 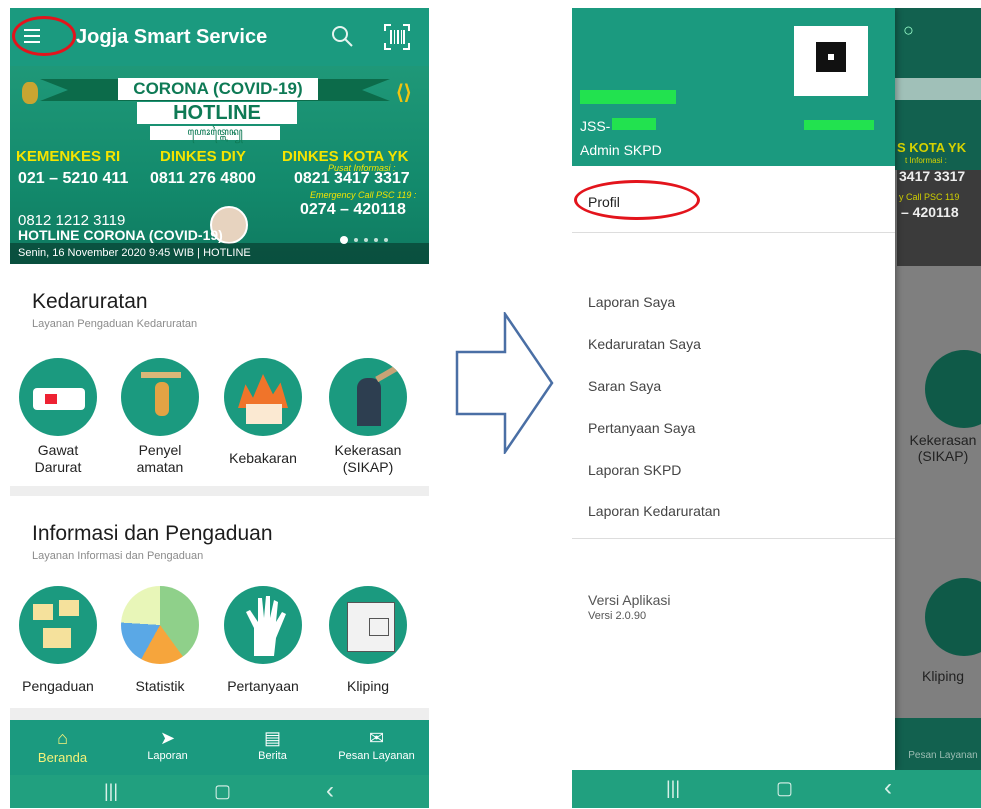 What do you see at coordinates (628, 97) in the screenshot?
I see `redacted-name` at bounding box center [628, 97].